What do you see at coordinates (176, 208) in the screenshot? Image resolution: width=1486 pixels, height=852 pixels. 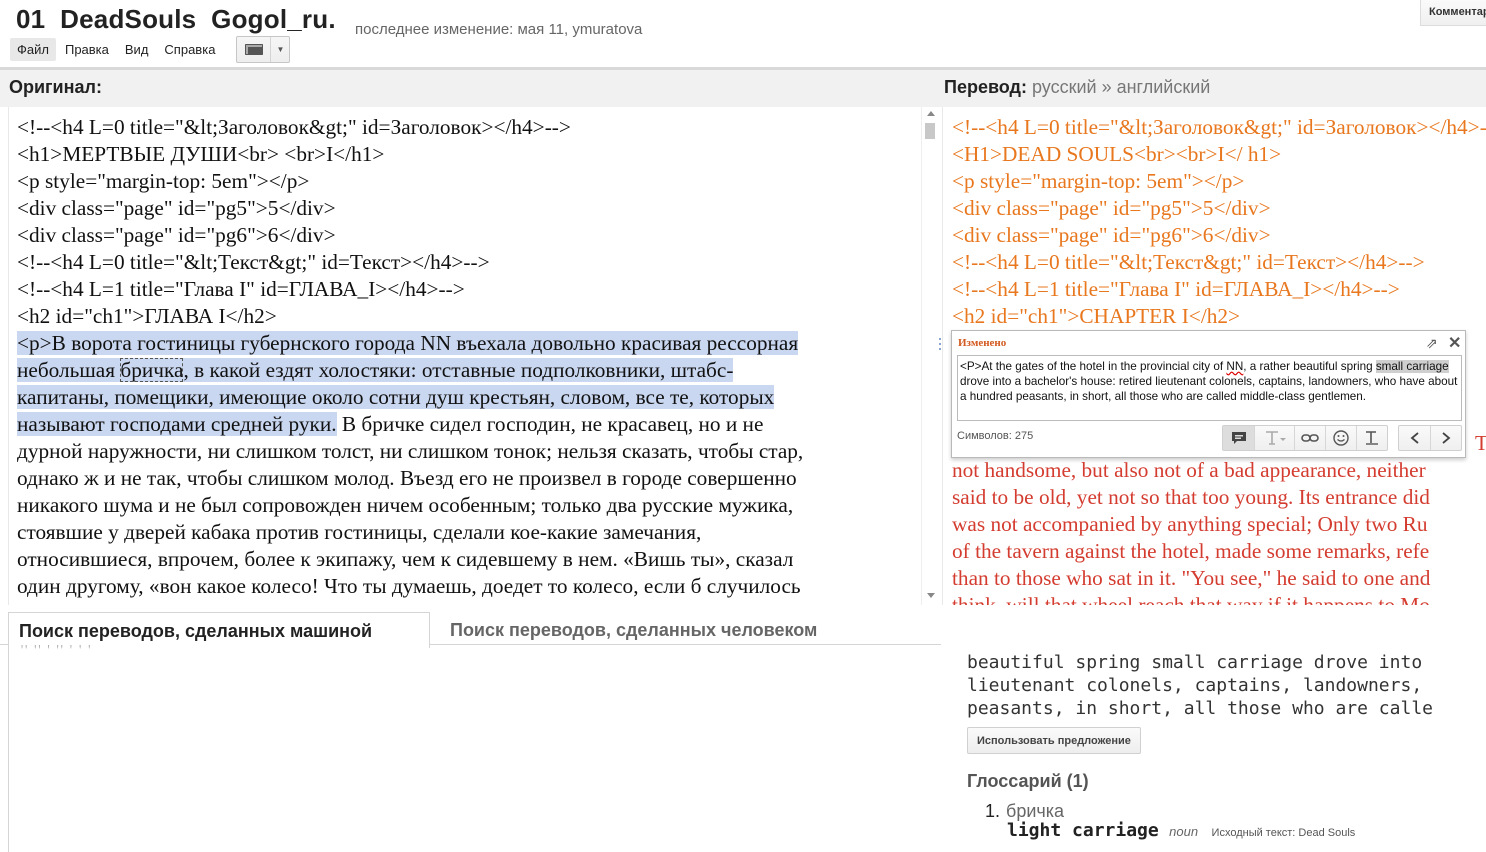 I see `source-line: <div class="page" id="pg5">5</div>` at bounding box center [176, 208].